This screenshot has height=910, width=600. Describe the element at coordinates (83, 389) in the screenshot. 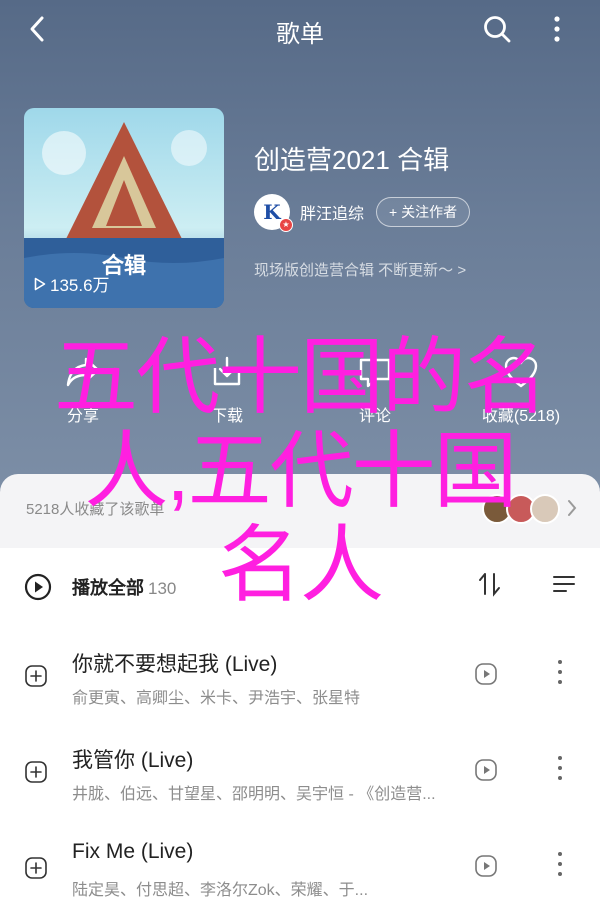

I see `share-button: 分享` at that location.